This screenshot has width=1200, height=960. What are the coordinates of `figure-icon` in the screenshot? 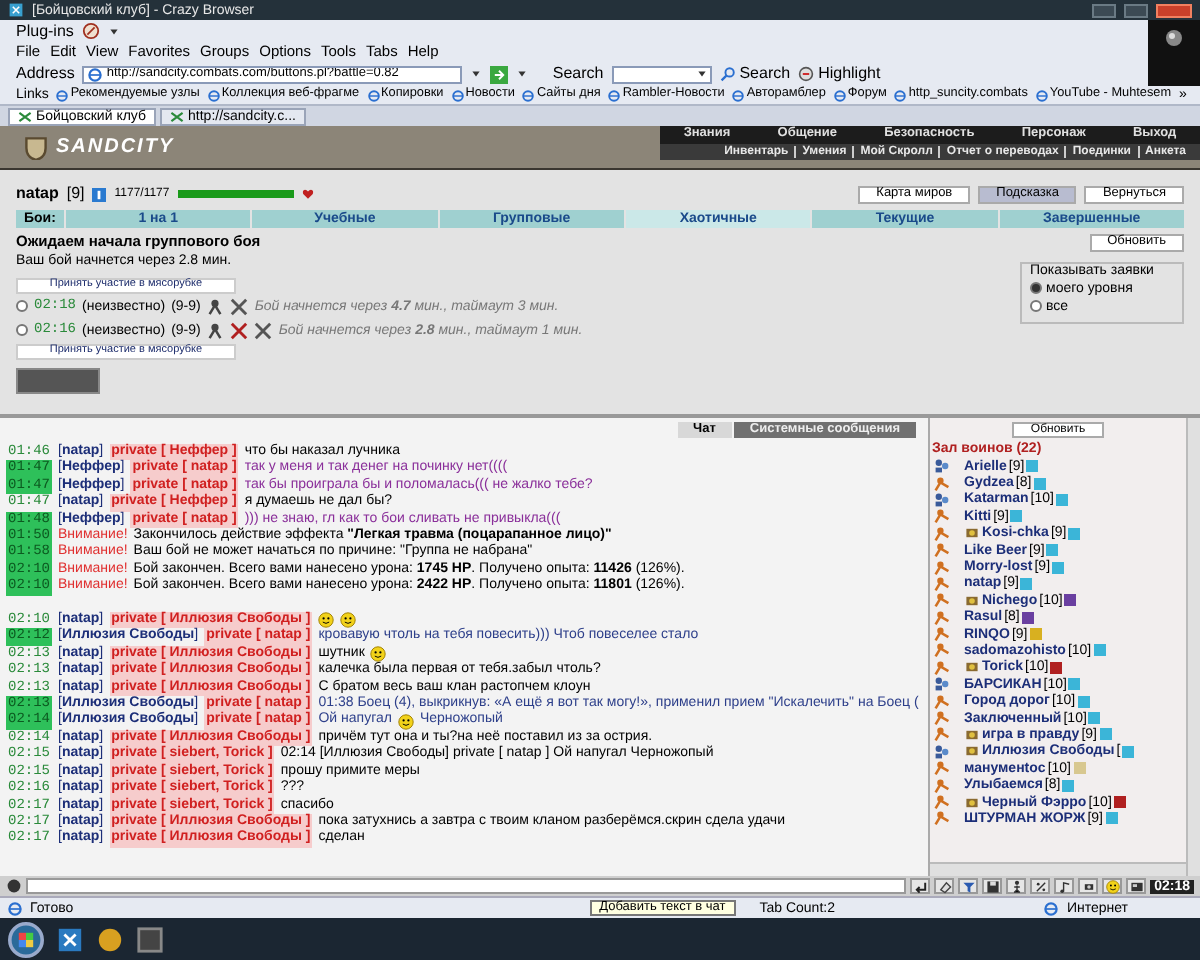 It's located at (1016, 886).